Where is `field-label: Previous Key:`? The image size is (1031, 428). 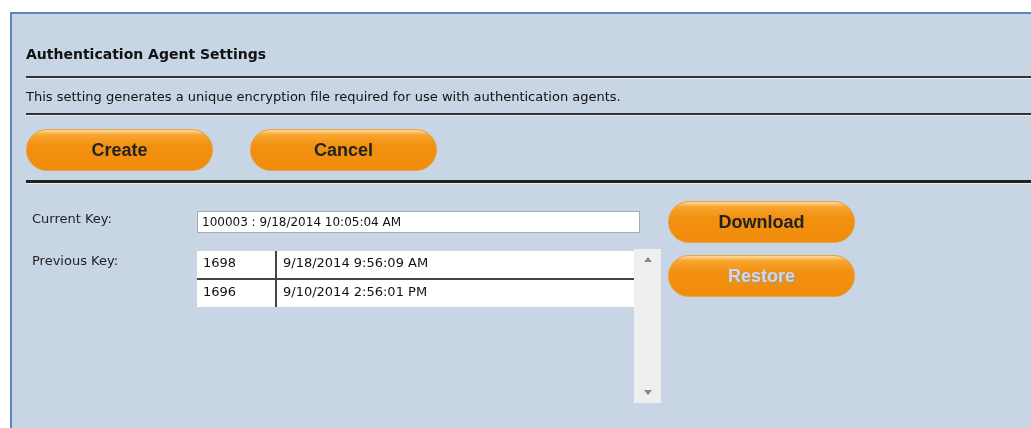
field-label: Previous Key: is located at coordinates (75, 260).